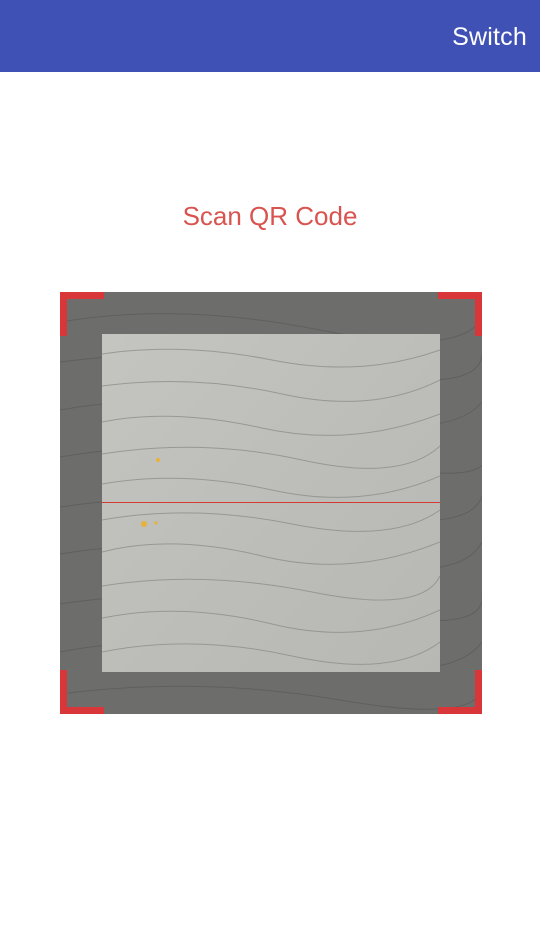 This screenshot has width=540, height=926. Describe the element at coordinates (270, 216) in the screenshot. I see `scan-title: Scan QR Code` at that location.